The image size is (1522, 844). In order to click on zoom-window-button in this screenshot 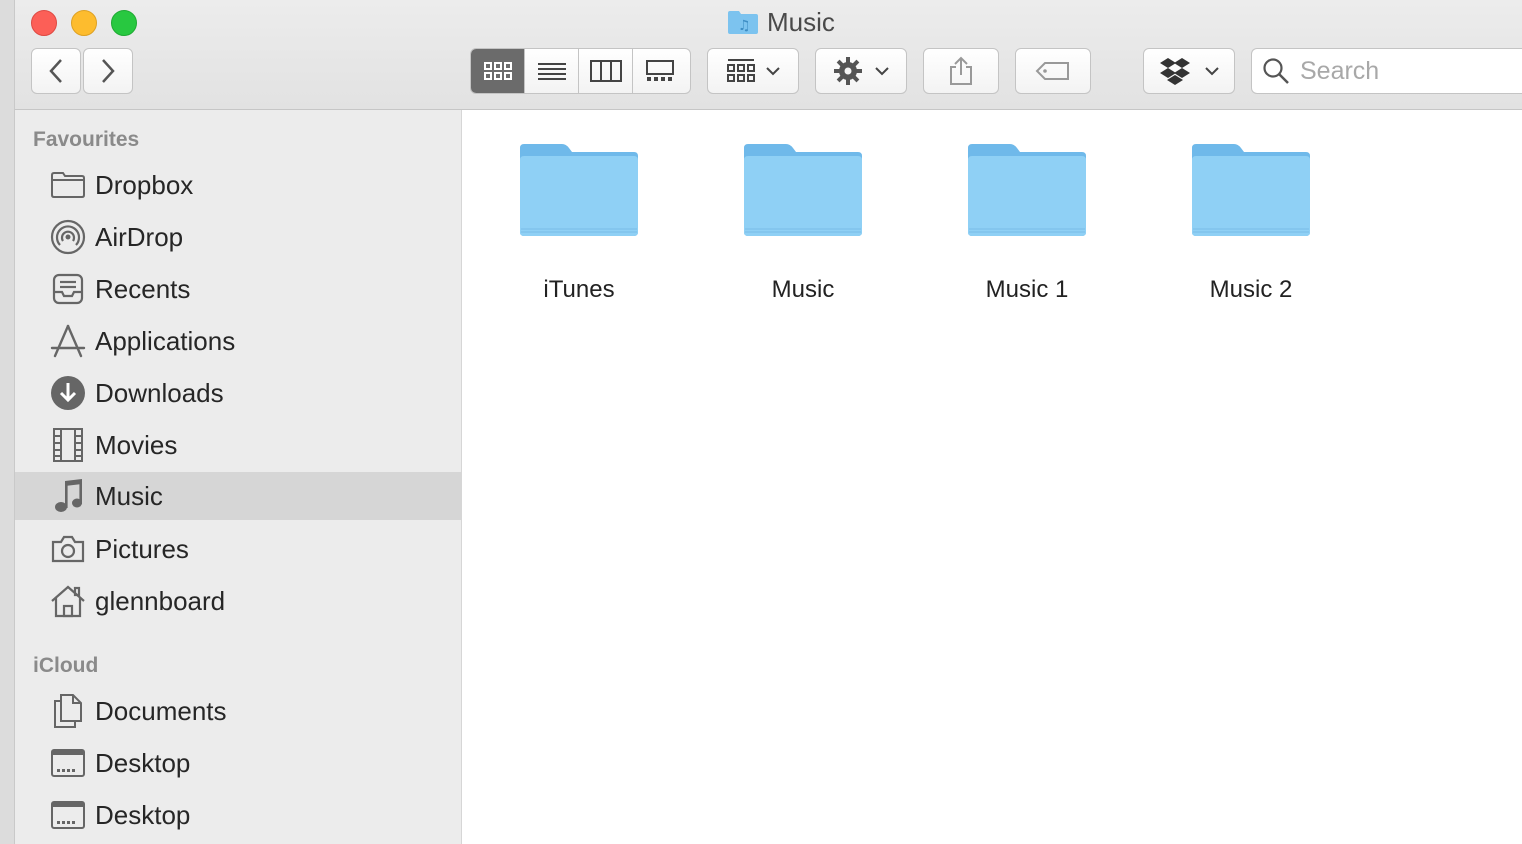, I will do `click(124, 23)`.